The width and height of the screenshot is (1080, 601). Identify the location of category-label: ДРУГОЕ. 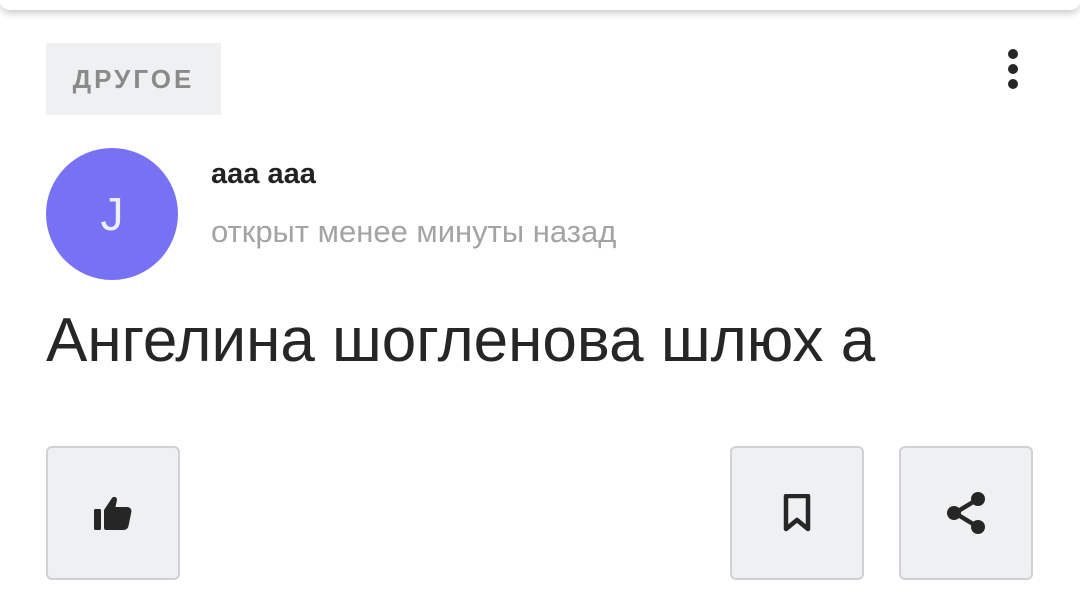
(133, 78).